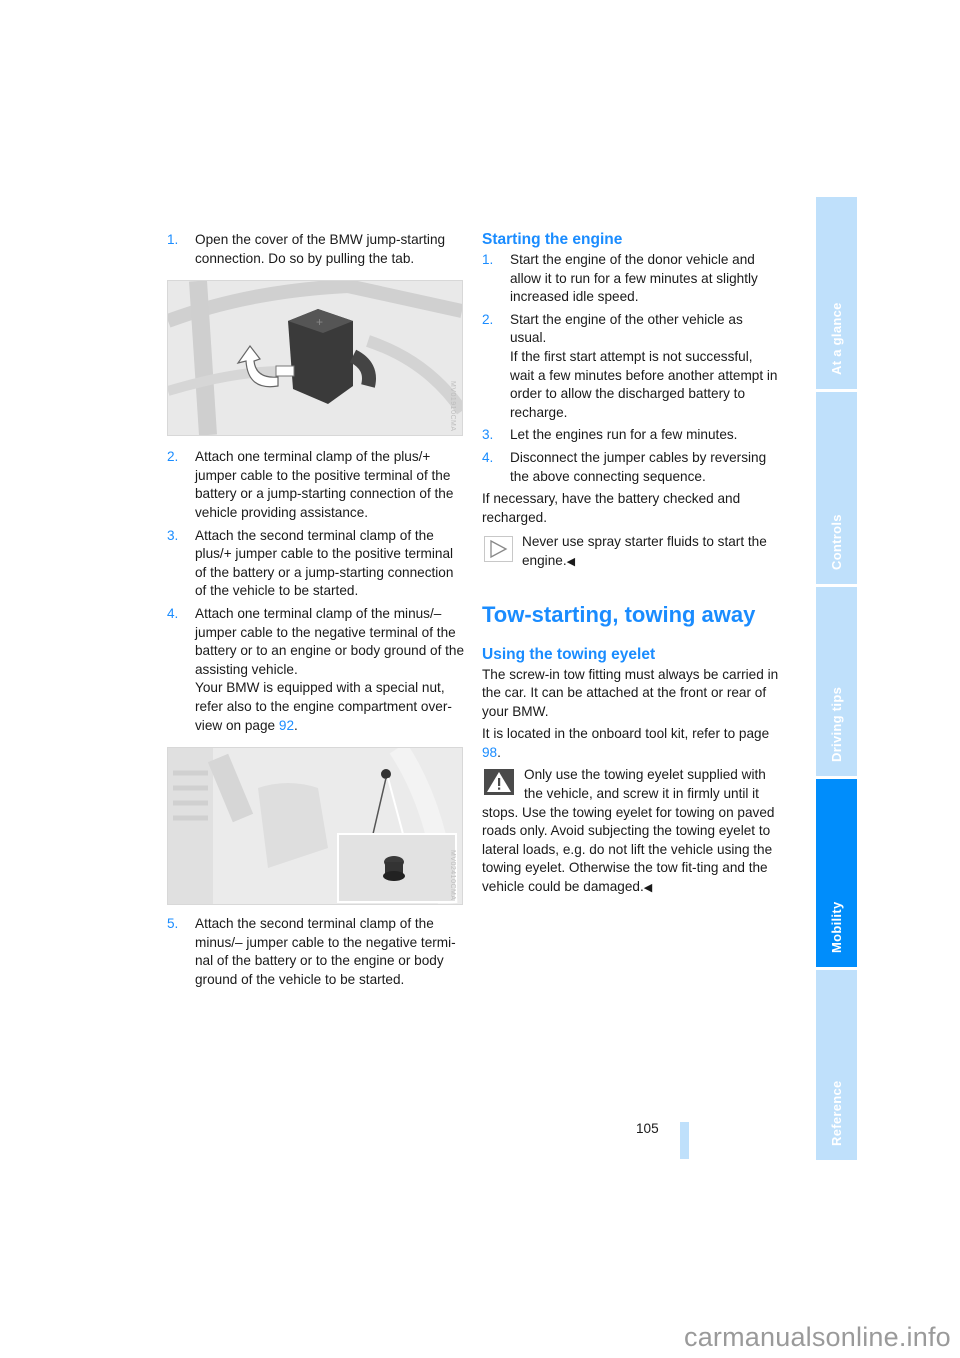 The image size is (960, 1358). I want to click on tab-label: Reference, so click(836, 1113).